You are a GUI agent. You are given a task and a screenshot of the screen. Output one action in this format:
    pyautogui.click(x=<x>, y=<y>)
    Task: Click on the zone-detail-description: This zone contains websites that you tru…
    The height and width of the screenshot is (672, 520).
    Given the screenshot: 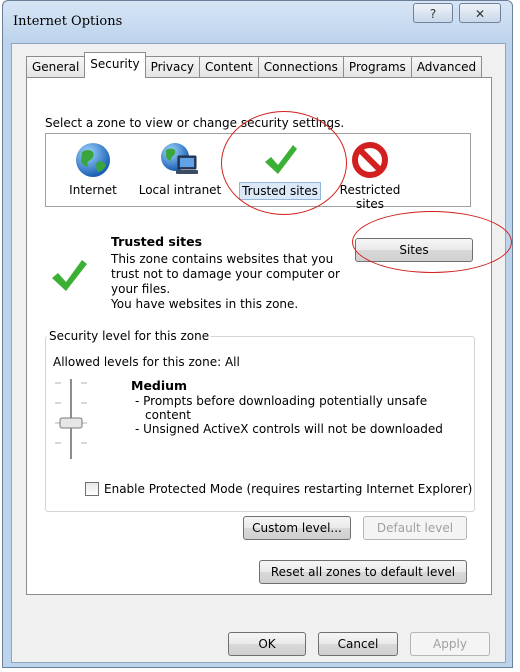 What is the action you would take?
    pyautogui.click(x=231, y=282)
    